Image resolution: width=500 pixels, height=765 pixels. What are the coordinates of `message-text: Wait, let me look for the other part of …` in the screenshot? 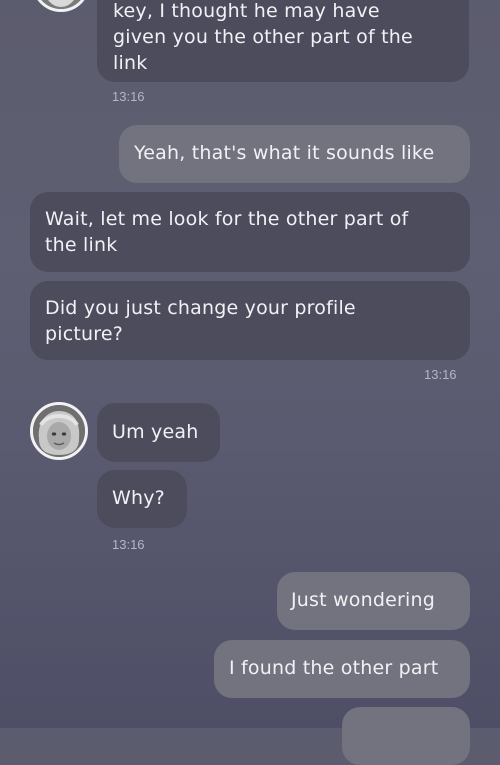 It's located at (227, 232).